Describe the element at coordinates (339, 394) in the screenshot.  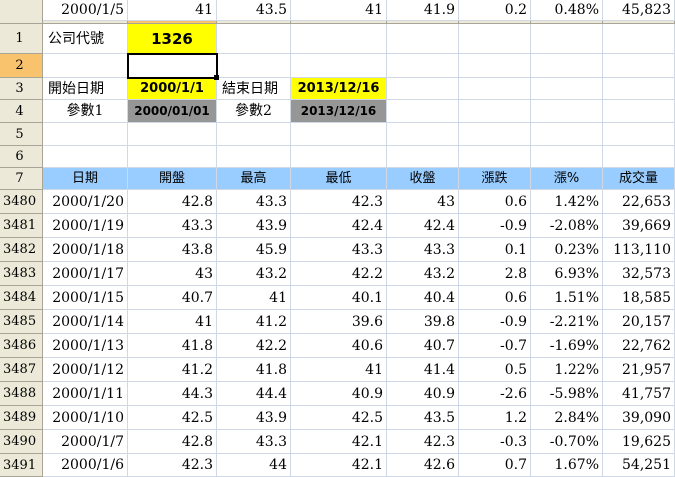
I see `table-cell: 40.9` at that location.